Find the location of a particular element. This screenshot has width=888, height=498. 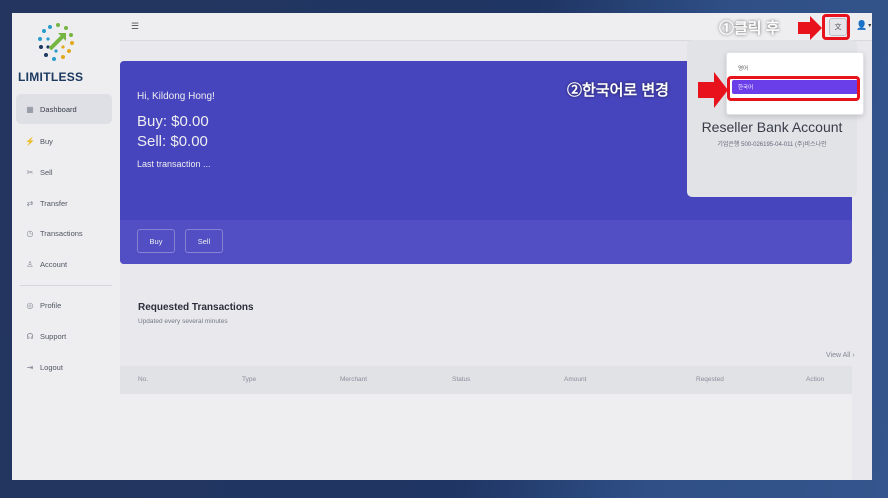

sidebar-item-transactions: ◷ Transactions is located at coordinates (64, 233).